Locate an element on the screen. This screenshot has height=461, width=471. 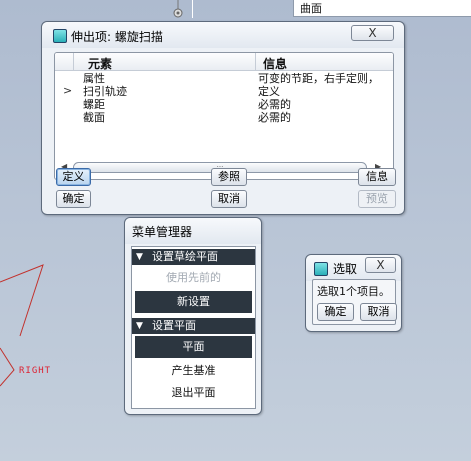
current-row-marker: > is located at coordinates (68, 90).